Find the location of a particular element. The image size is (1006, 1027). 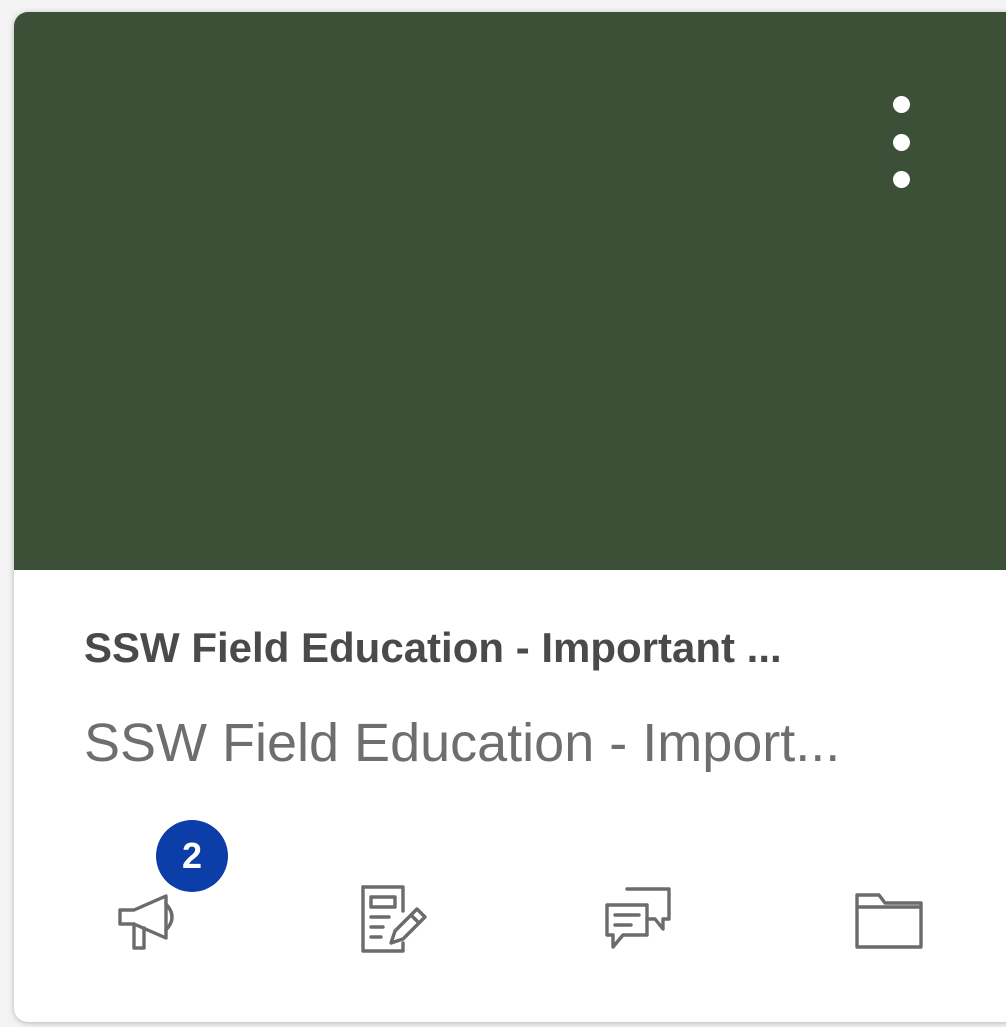

folder-icon is located at coordinates (889, 921).